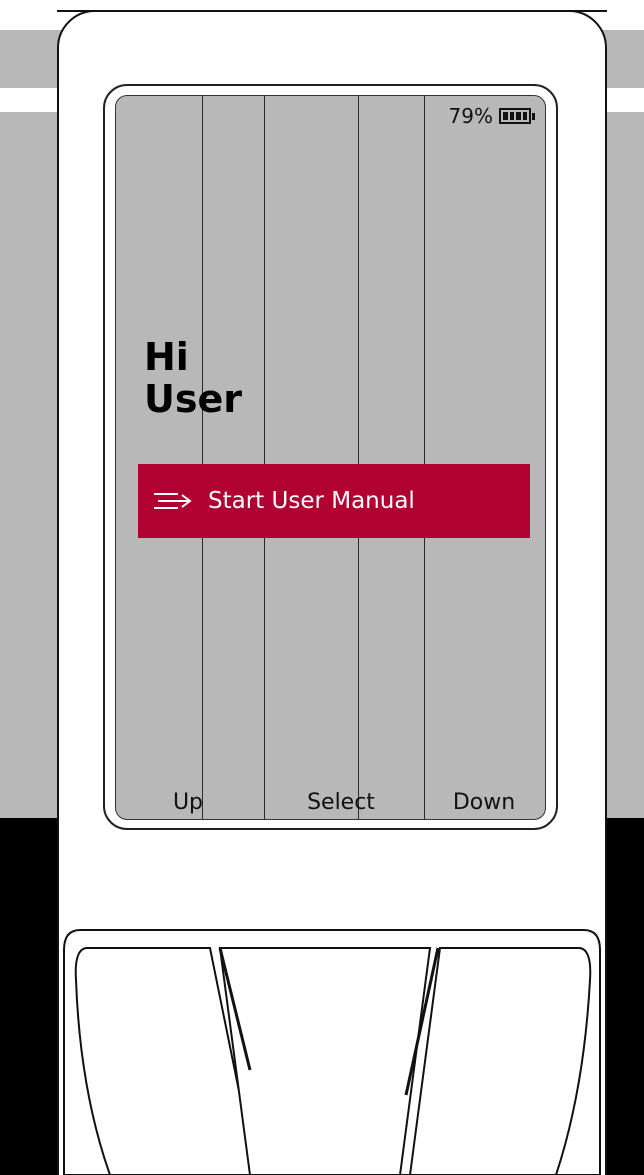 The height and width of the screenshot is (1175, 644). Describe the element at coordinates (332, 6) in the screenshot. I see `device-top-edge` at that location.